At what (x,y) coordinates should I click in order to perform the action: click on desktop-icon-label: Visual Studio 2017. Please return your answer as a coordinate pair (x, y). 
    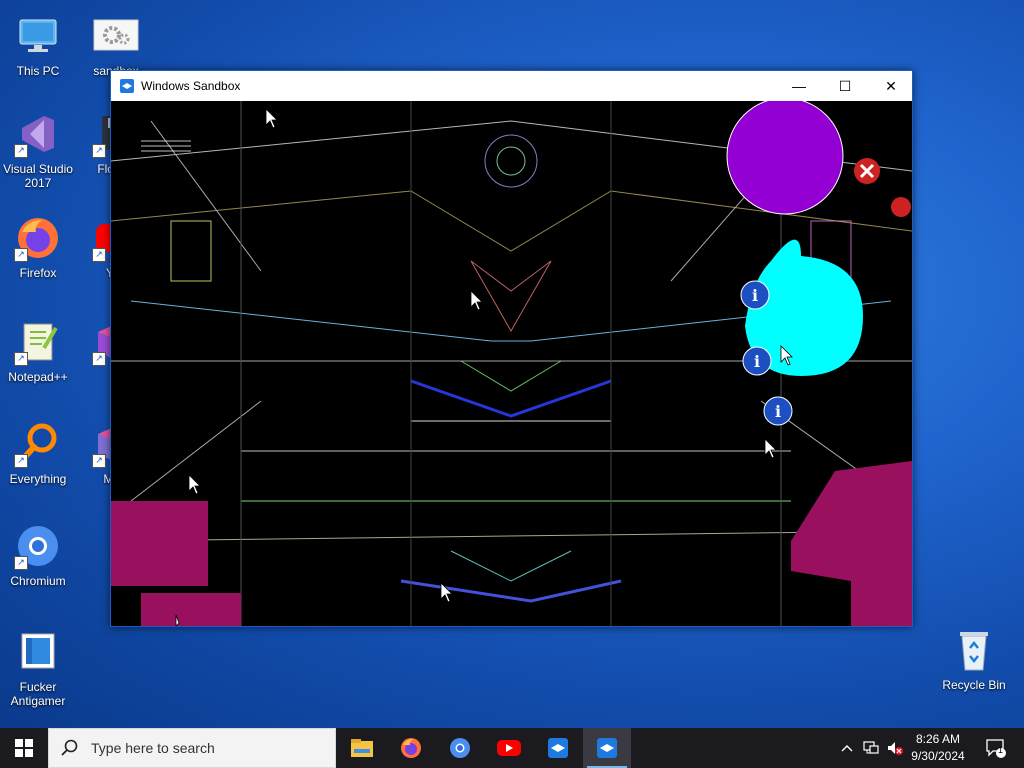
    Looking at the image, I should click on (38, 176).